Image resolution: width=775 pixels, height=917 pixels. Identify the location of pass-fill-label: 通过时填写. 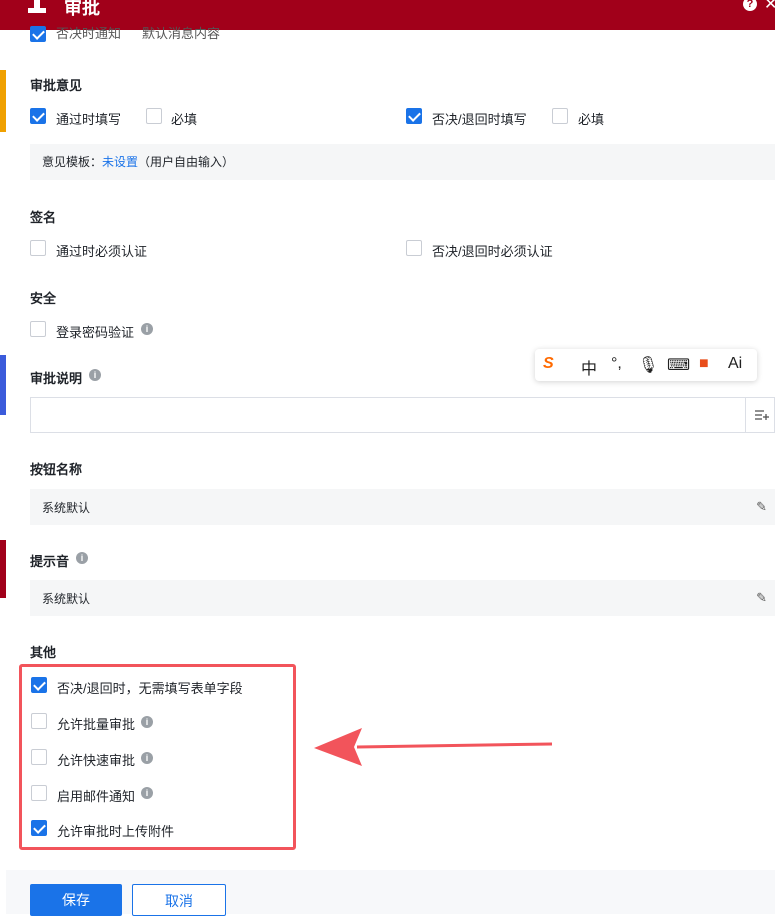
(89, 119).